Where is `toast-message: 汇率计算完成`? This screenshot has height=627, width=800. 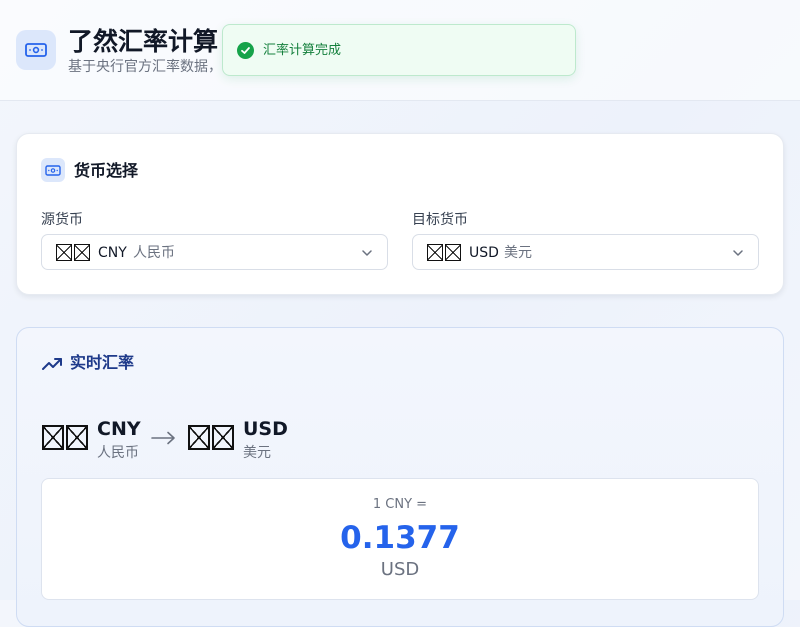
toast-message: 汇率计算完成 is located at coordinates (302, 50).